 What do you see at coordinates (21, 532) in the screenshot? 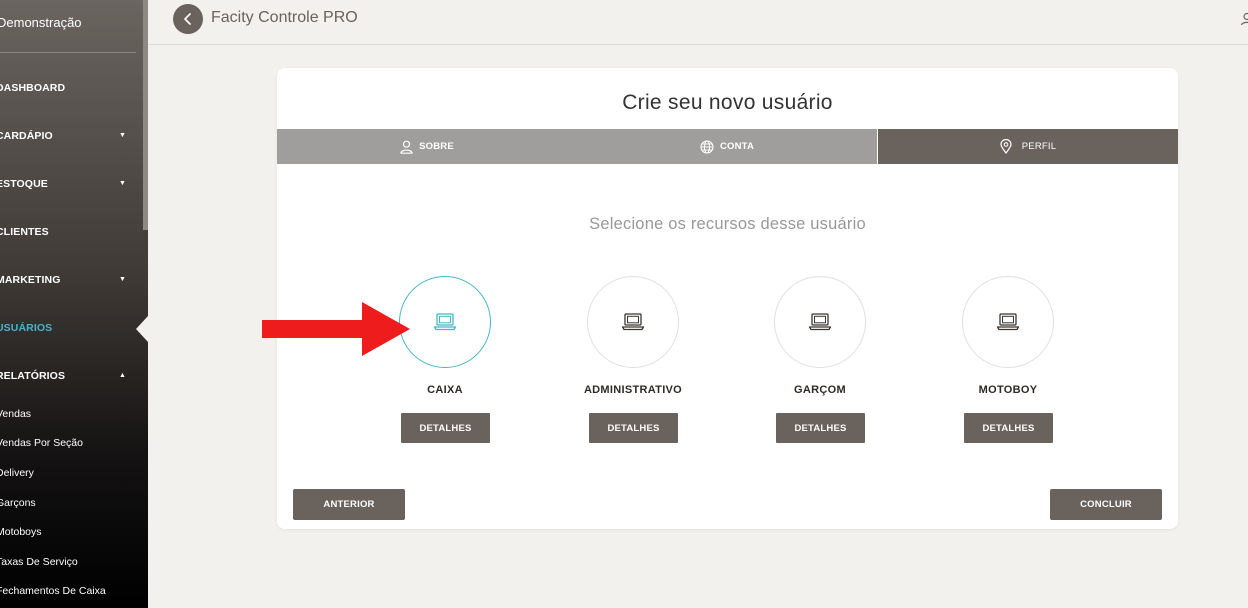
I see `sidebar-subitem-motoboys: Motoboys` at bounding box center [21, 532].